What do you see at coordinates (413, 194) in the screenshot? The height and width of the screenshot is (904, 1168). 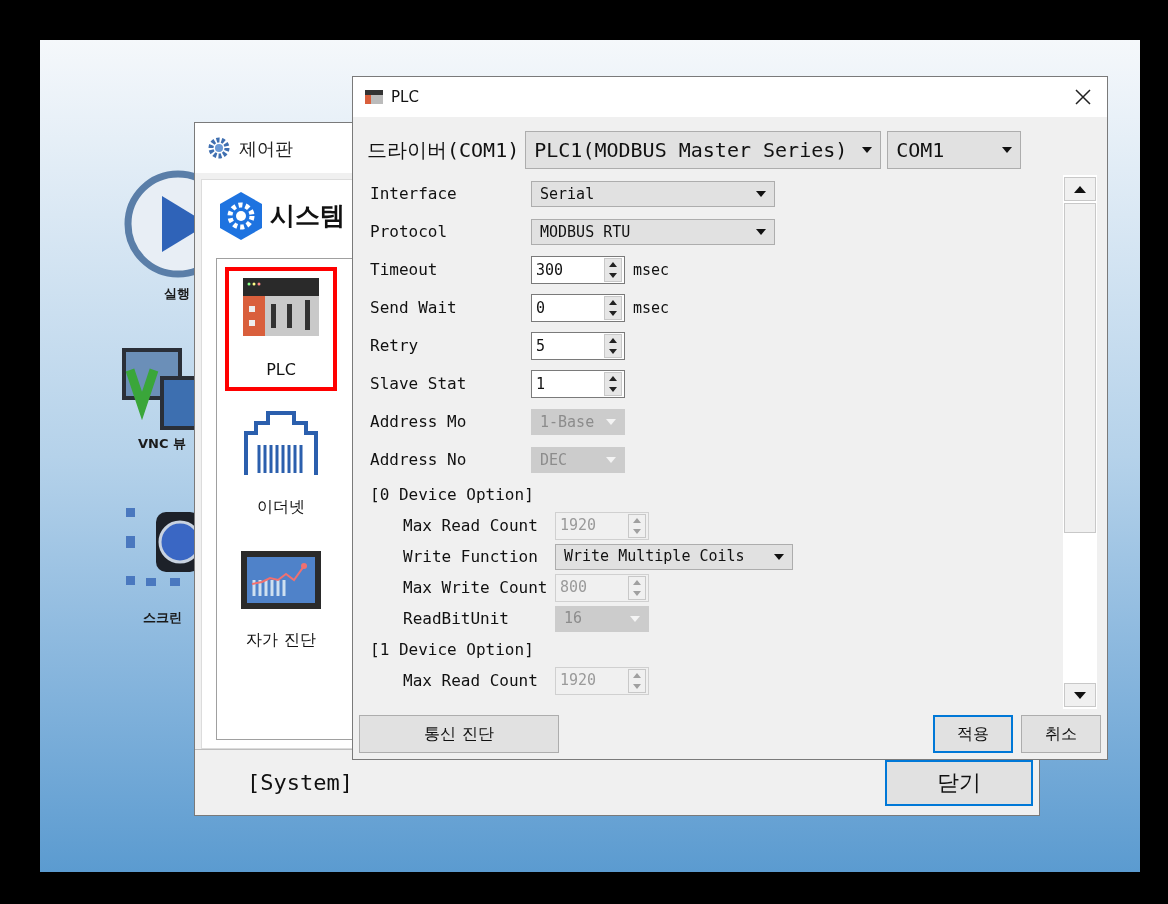 I see `field-label: Interface` at bounding box center [413, 194].